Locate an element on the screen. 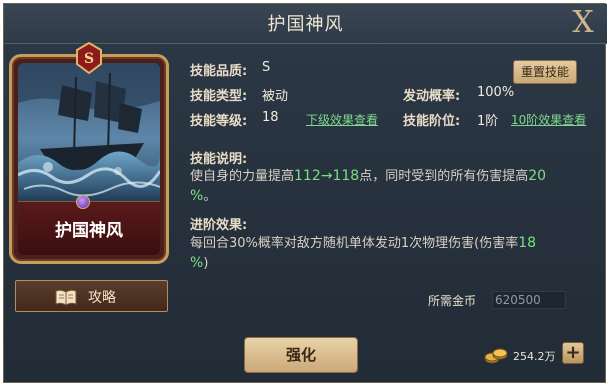 The image size is (609, 386). gold-coins-icon is located at coordinates (496, 355).